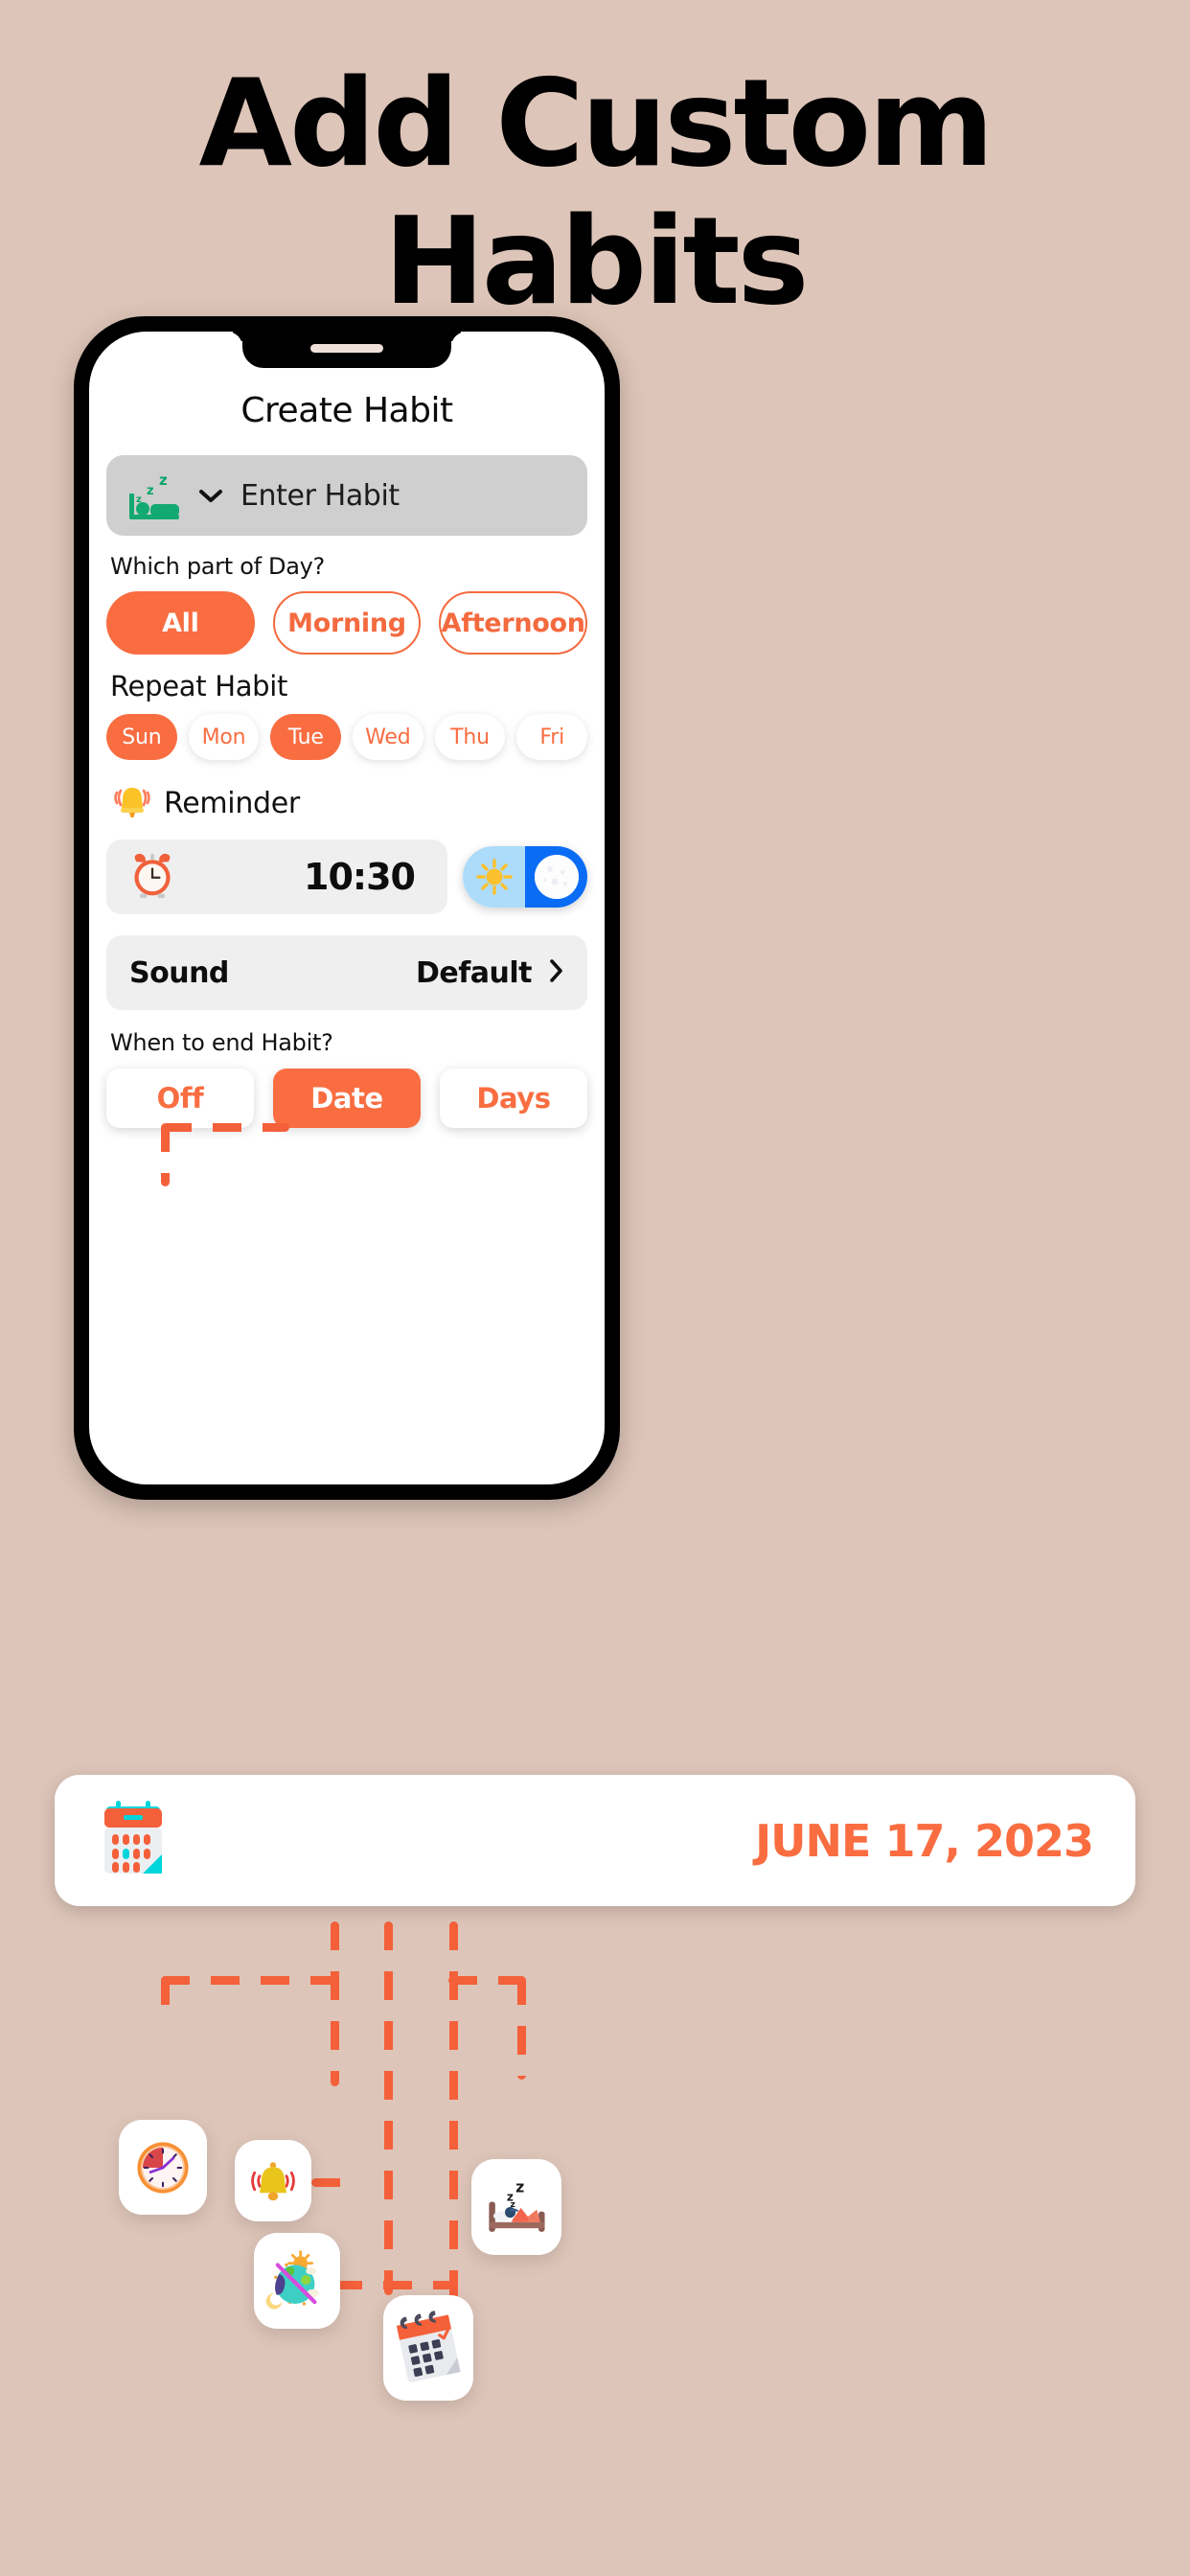  I want to click on headline-line-2: Habits, so click(596, 261).